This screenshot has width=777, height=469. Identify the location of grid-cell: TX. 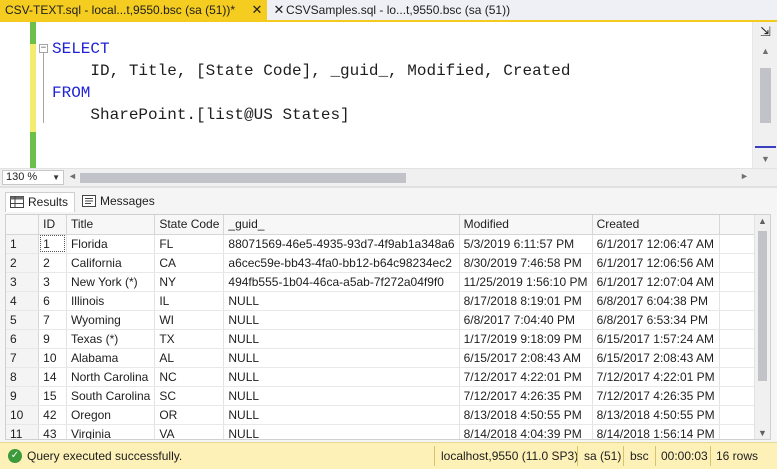
(189, 339).